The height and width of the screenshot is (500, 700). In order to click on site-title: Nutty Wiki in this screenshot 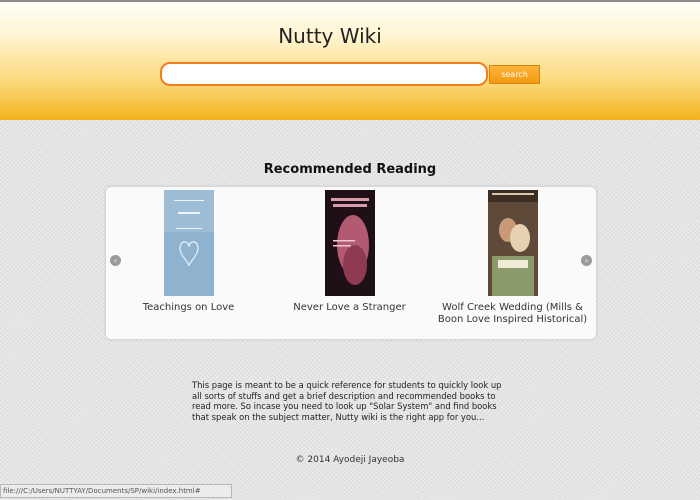, I will do `click(330, 36)`.